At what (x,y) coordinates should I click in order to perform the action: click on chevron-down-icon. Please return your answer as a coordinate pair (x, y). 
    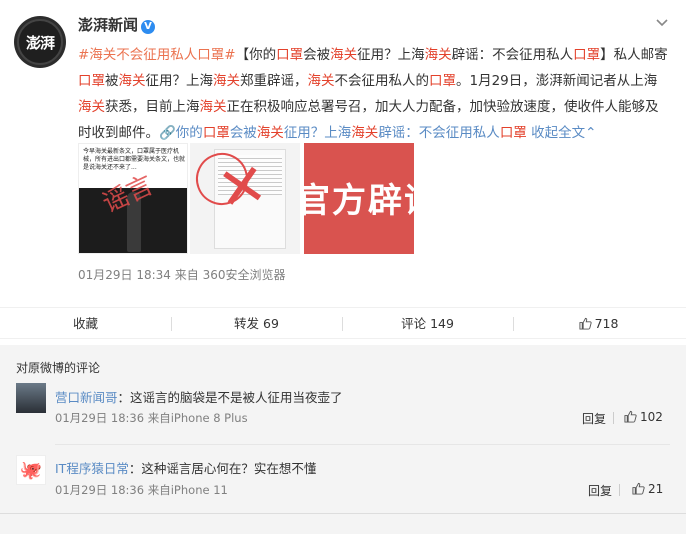
    Looking at the image, I should click on (662, 22).